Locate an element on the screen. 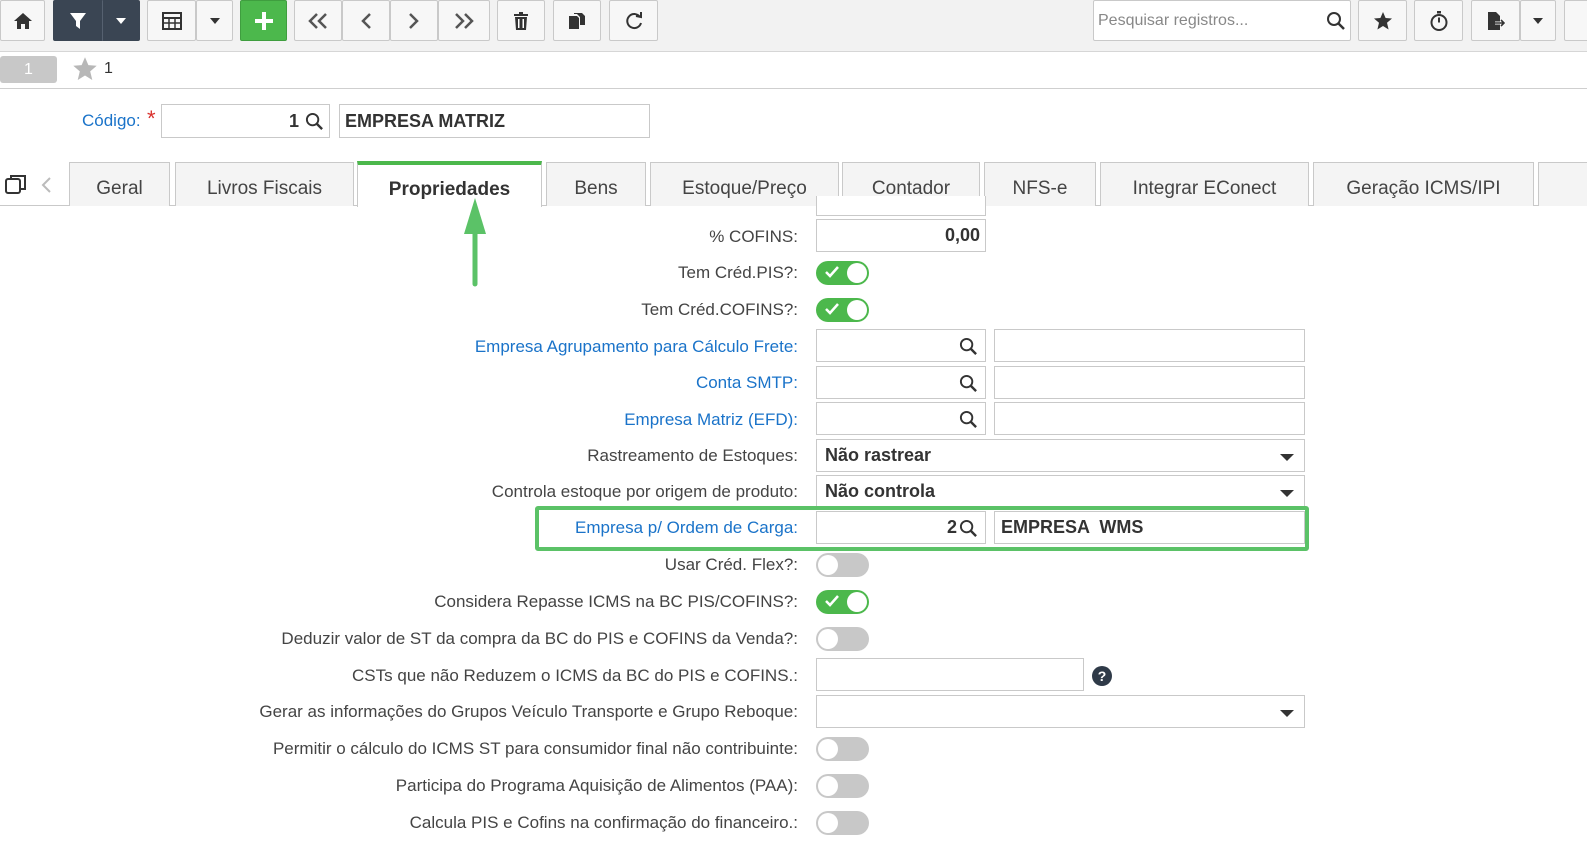 The image size is (1587, 843). tab-geral: Geral is located at coordinates (119, 184).